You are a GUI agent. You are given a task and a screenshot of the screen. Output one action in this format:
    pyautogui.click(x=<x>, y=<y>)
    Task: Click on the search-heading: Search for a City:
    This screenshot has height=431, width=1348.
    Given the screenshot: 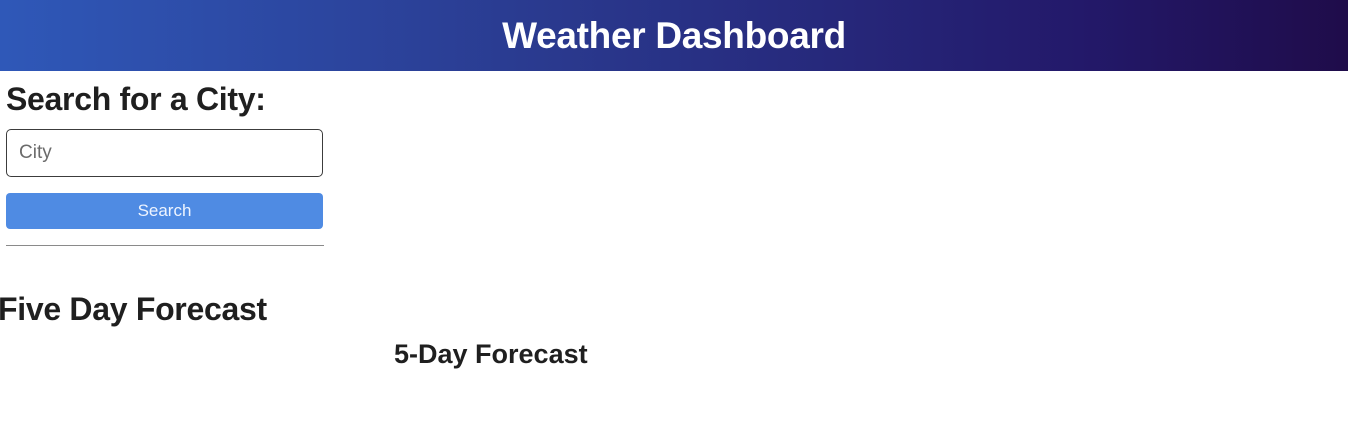 What is the action you would take?
    pyautogui.click(x=136, y=99)
    